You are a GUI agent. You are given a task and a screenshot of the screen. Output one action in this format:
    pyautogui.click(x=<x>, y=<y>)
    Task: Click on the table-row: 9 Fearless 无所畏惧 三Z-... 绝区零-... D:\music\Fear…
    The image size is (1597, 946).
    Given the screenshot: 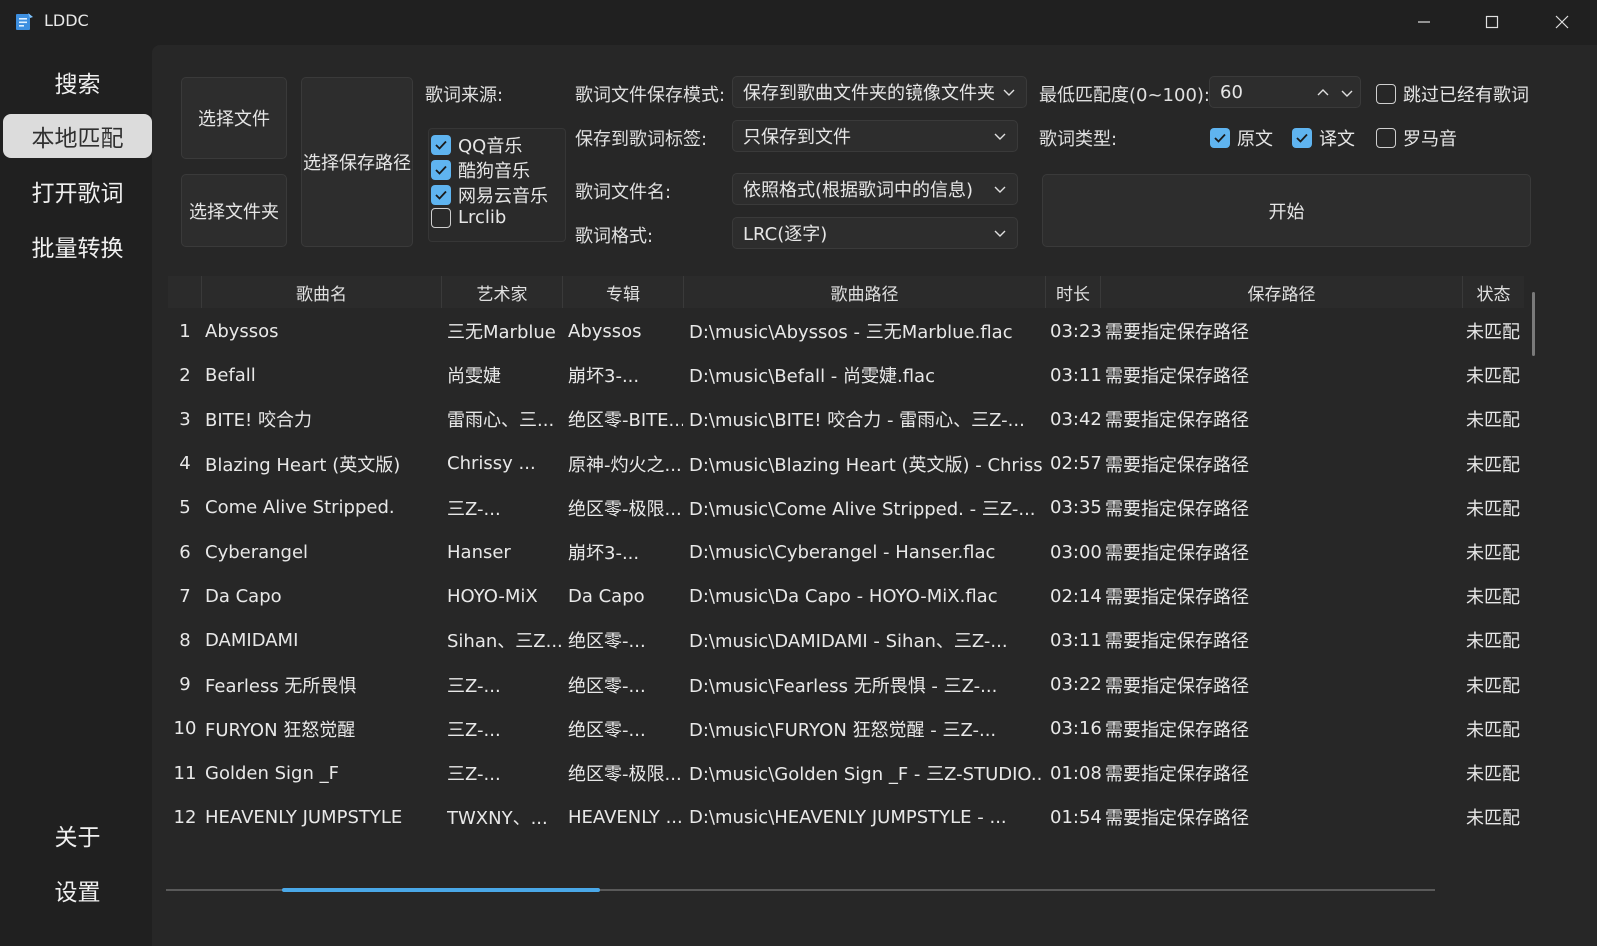 What is the action you would take?
    pyautogui.click(x=846, y=685)
    